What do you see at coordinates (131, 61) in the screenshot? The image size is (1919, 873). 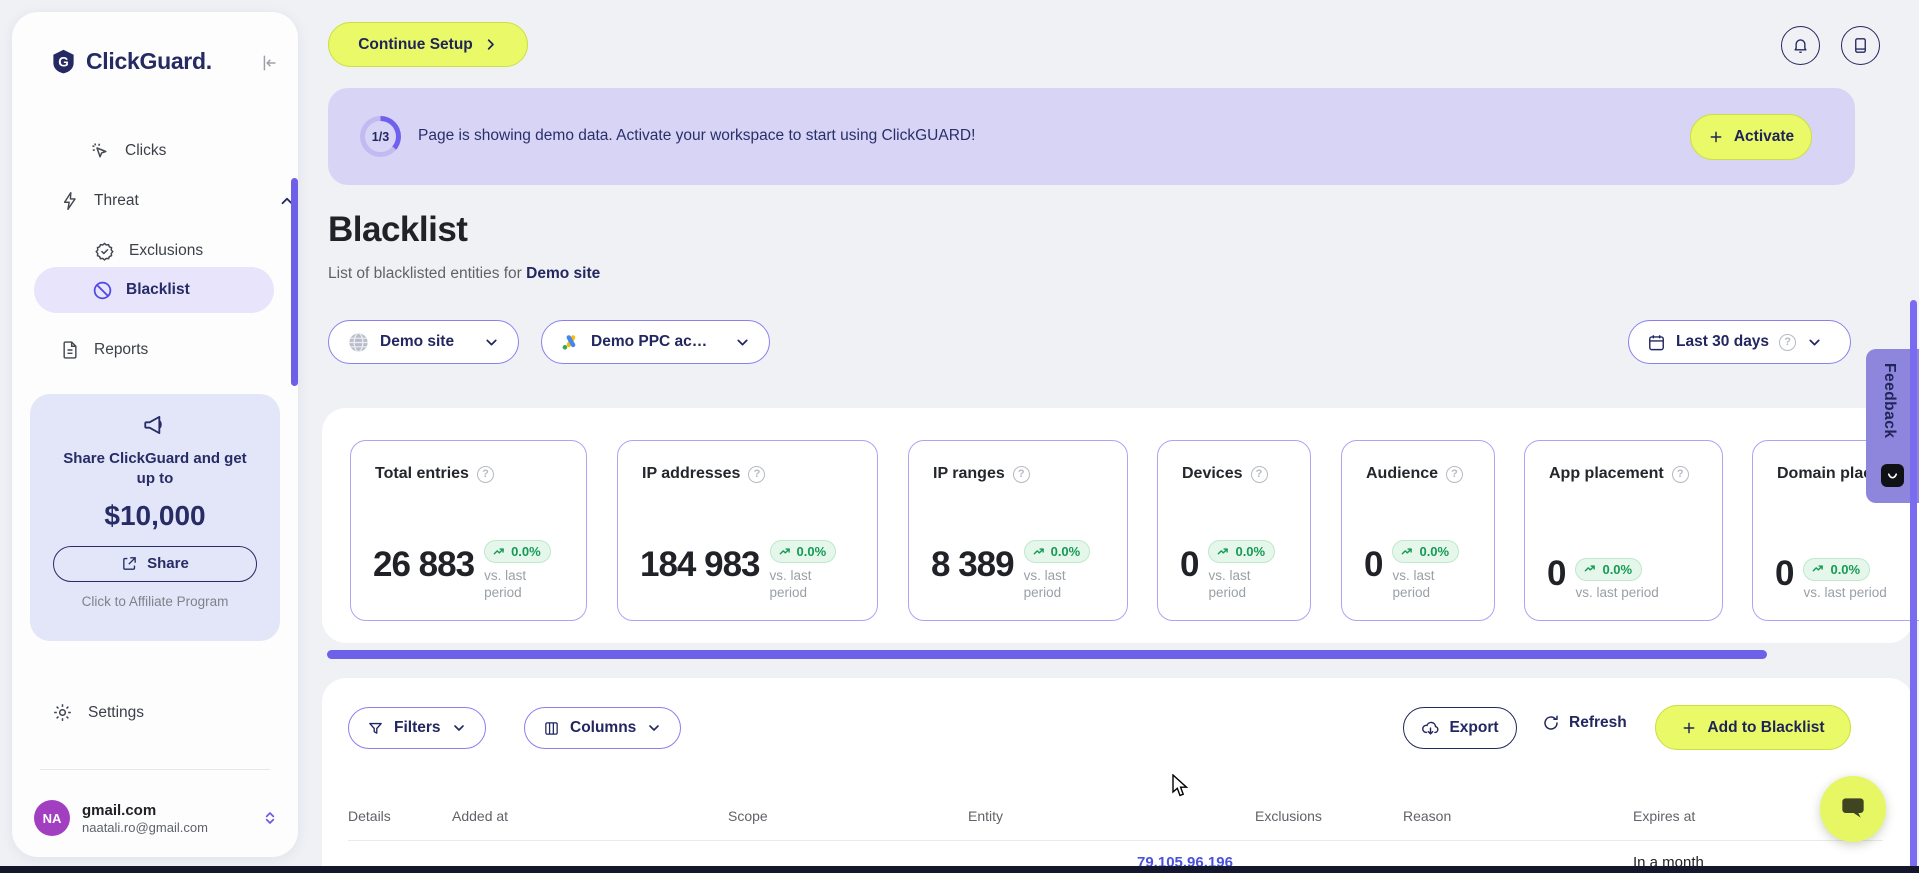 I see `logo: G ClickGuard.` at bounding box center [131, 61].